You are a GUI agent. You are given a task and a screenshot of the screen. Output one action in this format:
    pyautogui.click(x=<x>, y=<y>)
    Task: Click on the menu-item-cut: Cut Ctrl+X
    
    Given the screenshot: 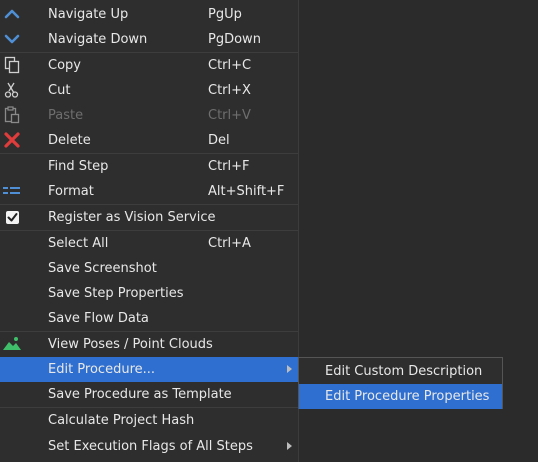 What is the action you would take?
    pyautogui.click(x=149, y=90)
    